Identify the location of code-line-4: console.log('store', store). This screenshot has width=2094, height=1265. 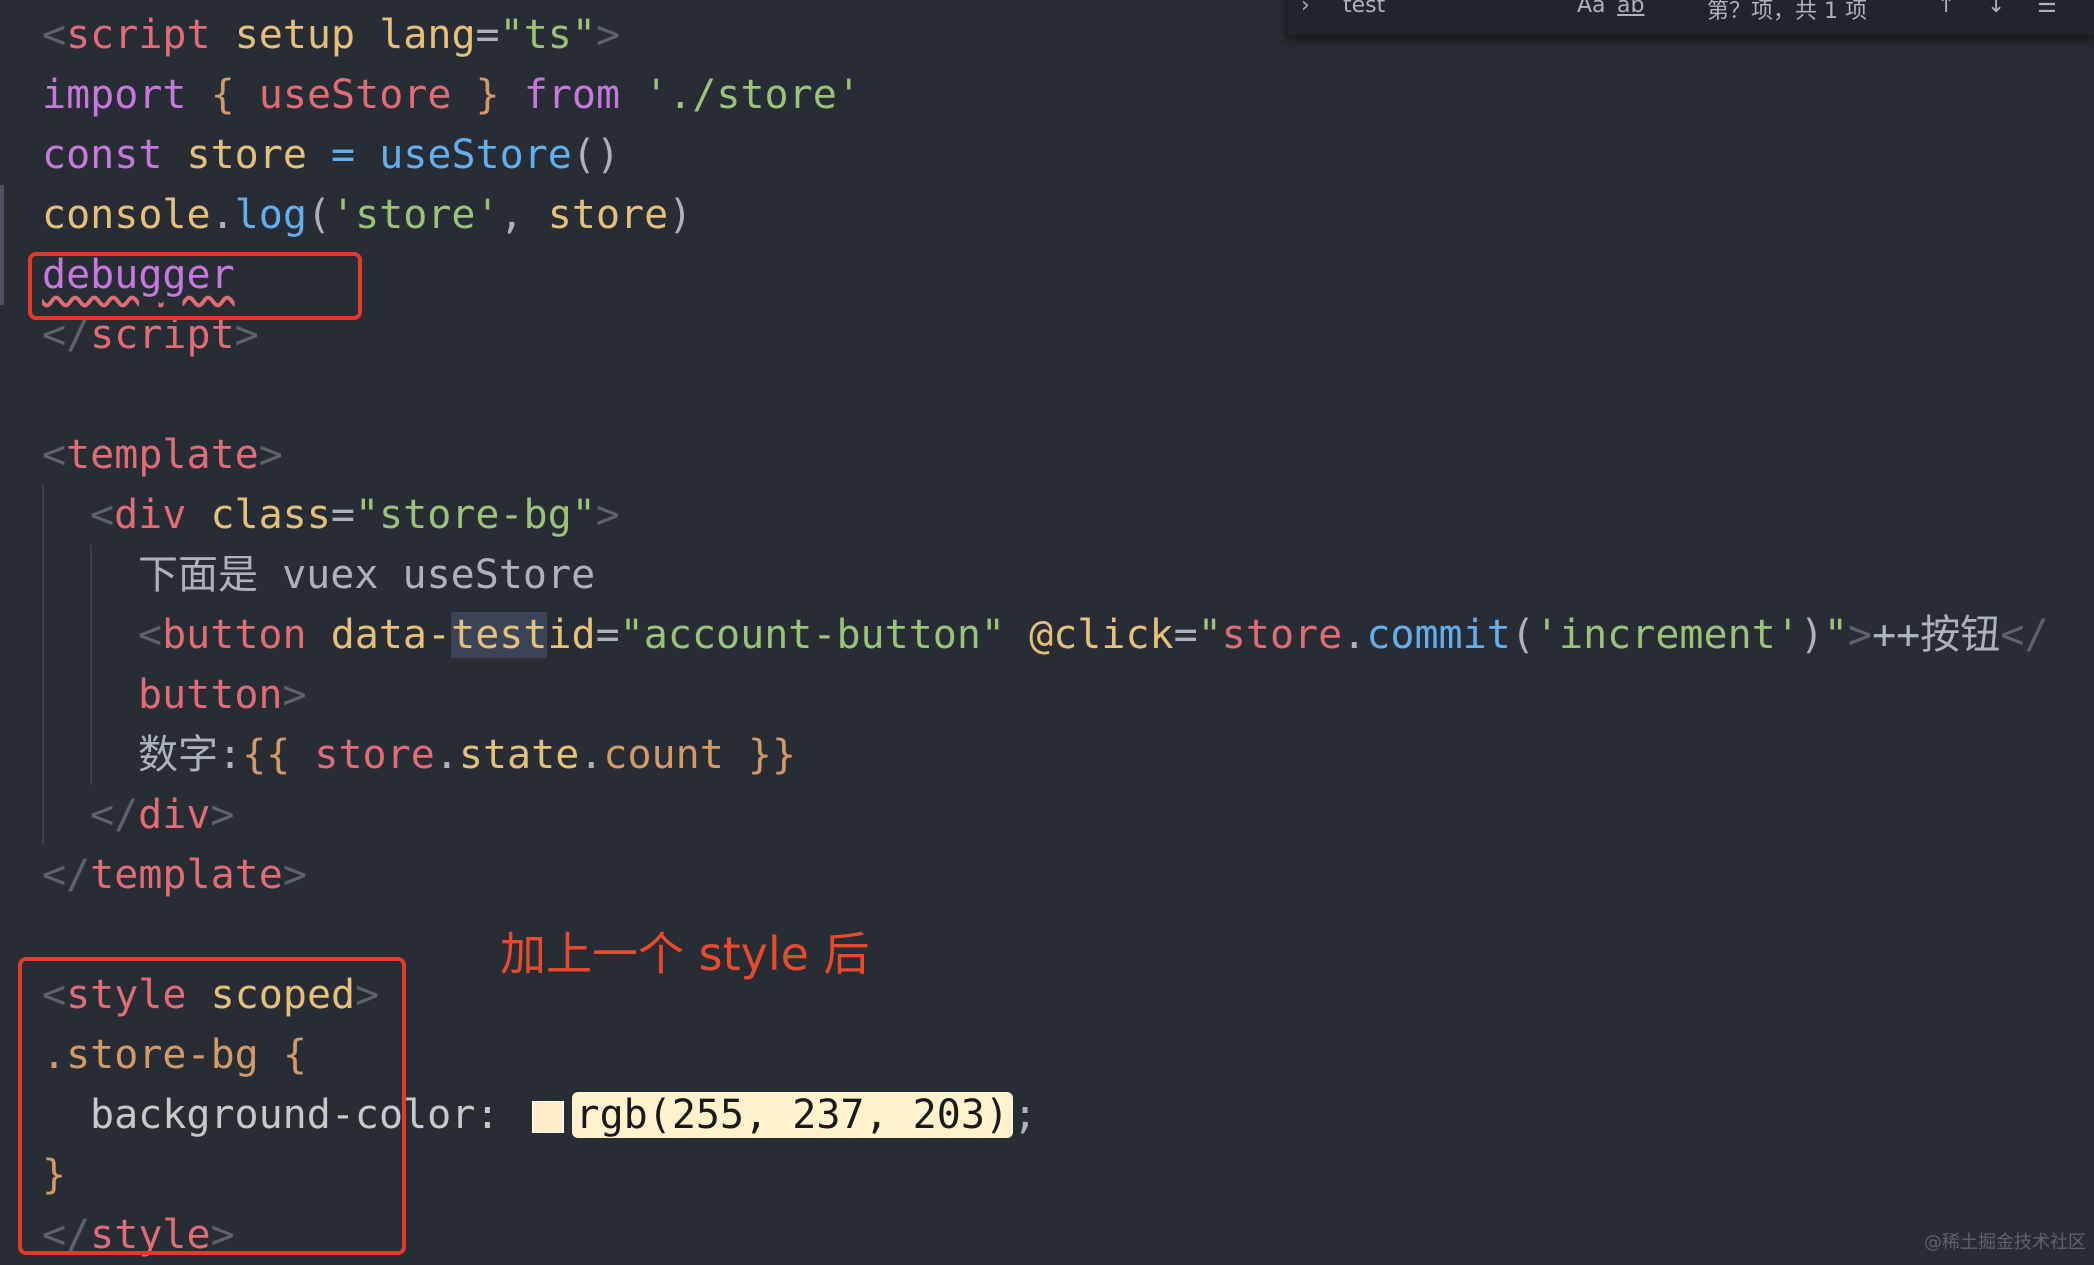
(367, 215).